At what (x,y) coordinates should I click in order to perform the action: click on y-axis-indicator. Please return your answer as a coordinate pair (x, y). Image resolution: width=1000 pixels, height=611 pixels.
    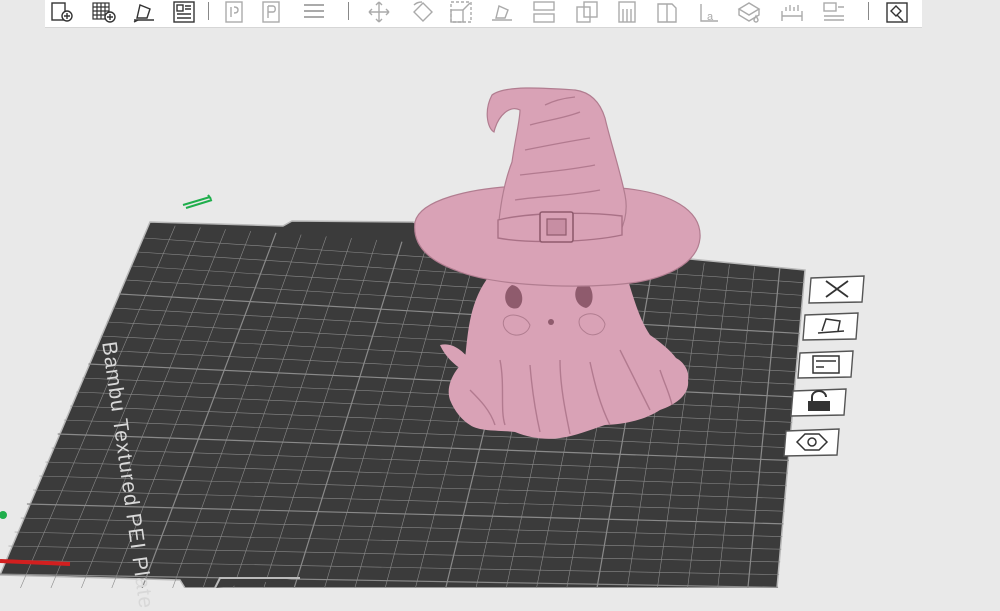
    Looking at the image, I should click on (197, 201).